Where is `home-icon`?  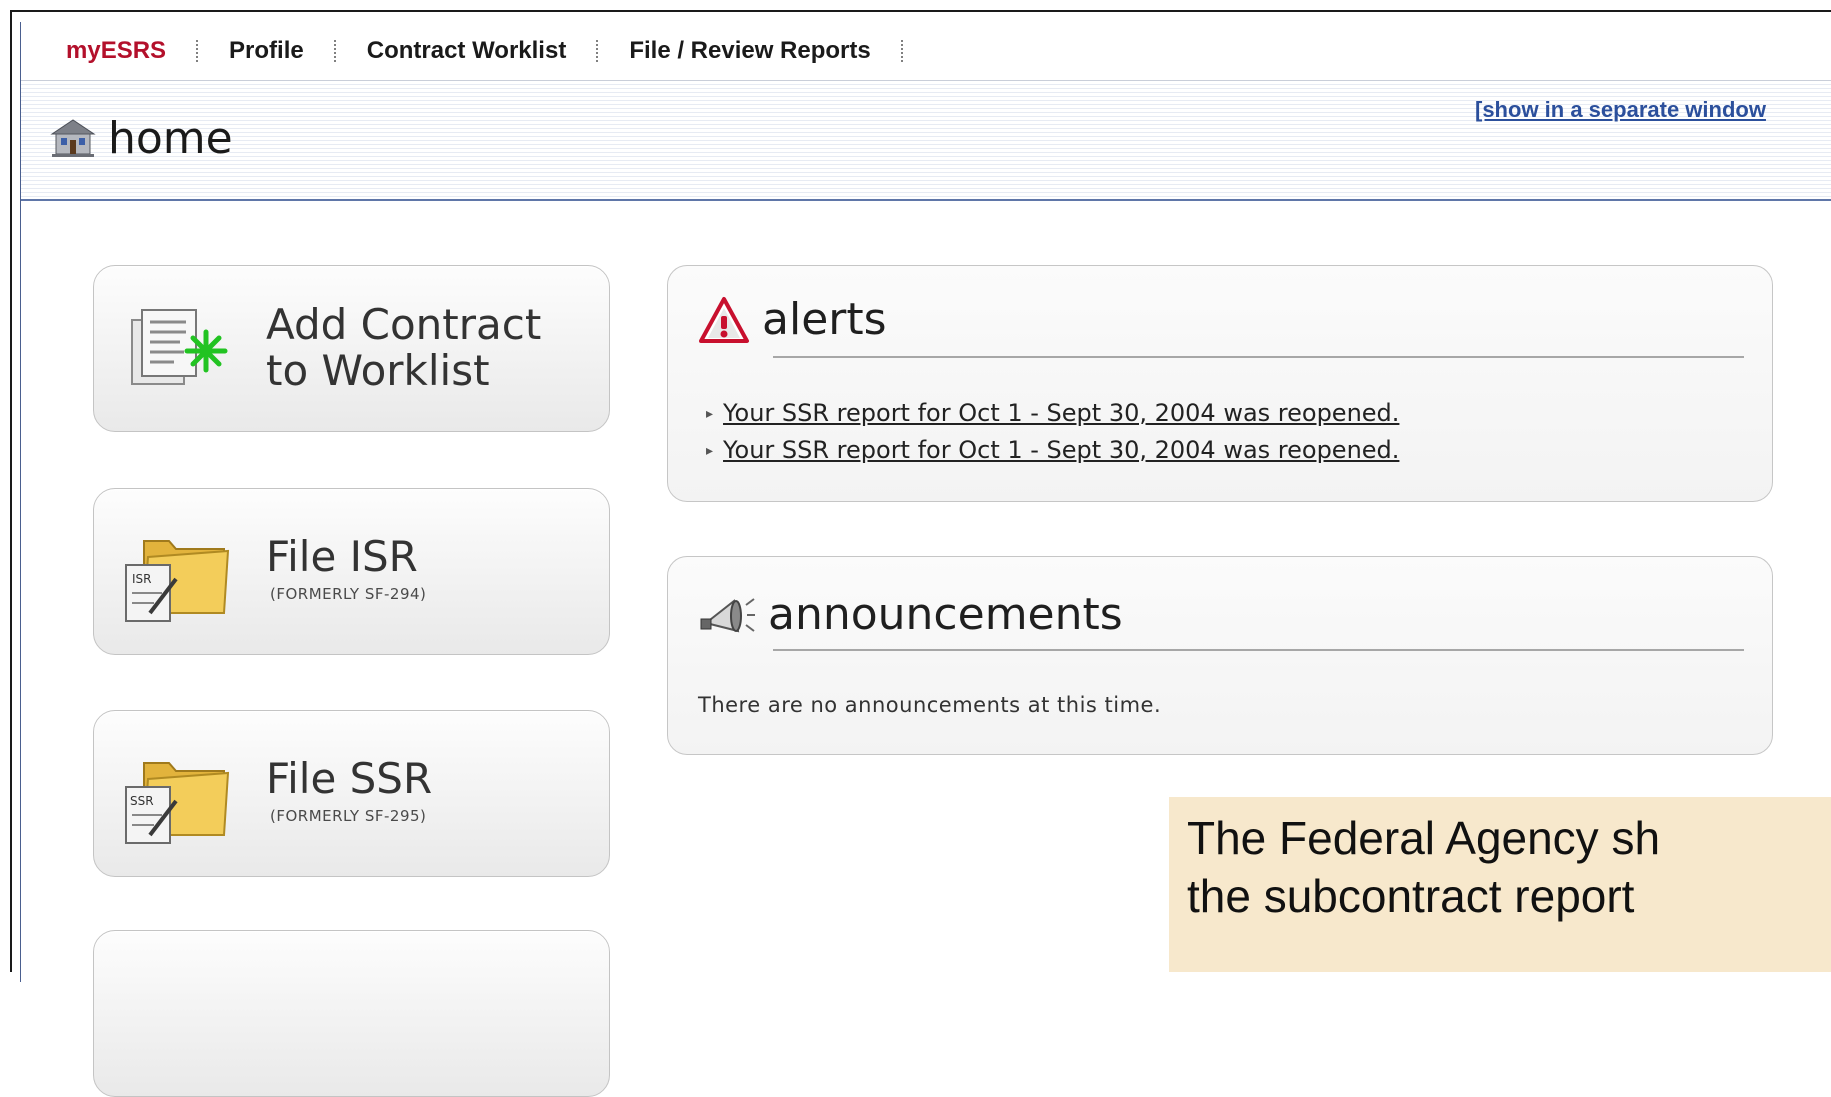 home-icon is located at coordinates (73, 138).